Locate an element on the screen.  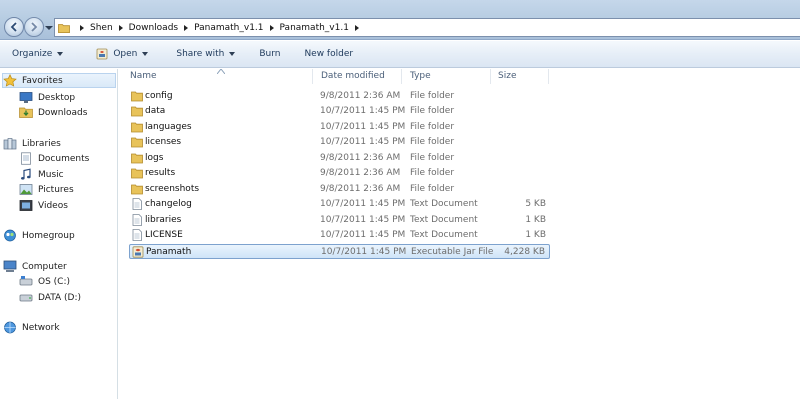
file-name: changelog is located at coordinates (168, 204).